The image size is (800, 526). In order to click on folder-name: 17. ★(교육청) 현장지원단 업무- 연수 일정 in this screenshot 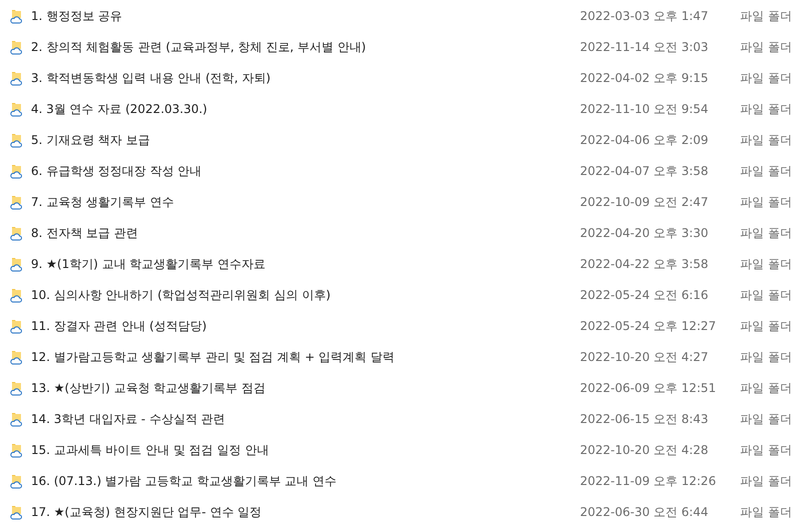, I will do `click(305, 512)`.